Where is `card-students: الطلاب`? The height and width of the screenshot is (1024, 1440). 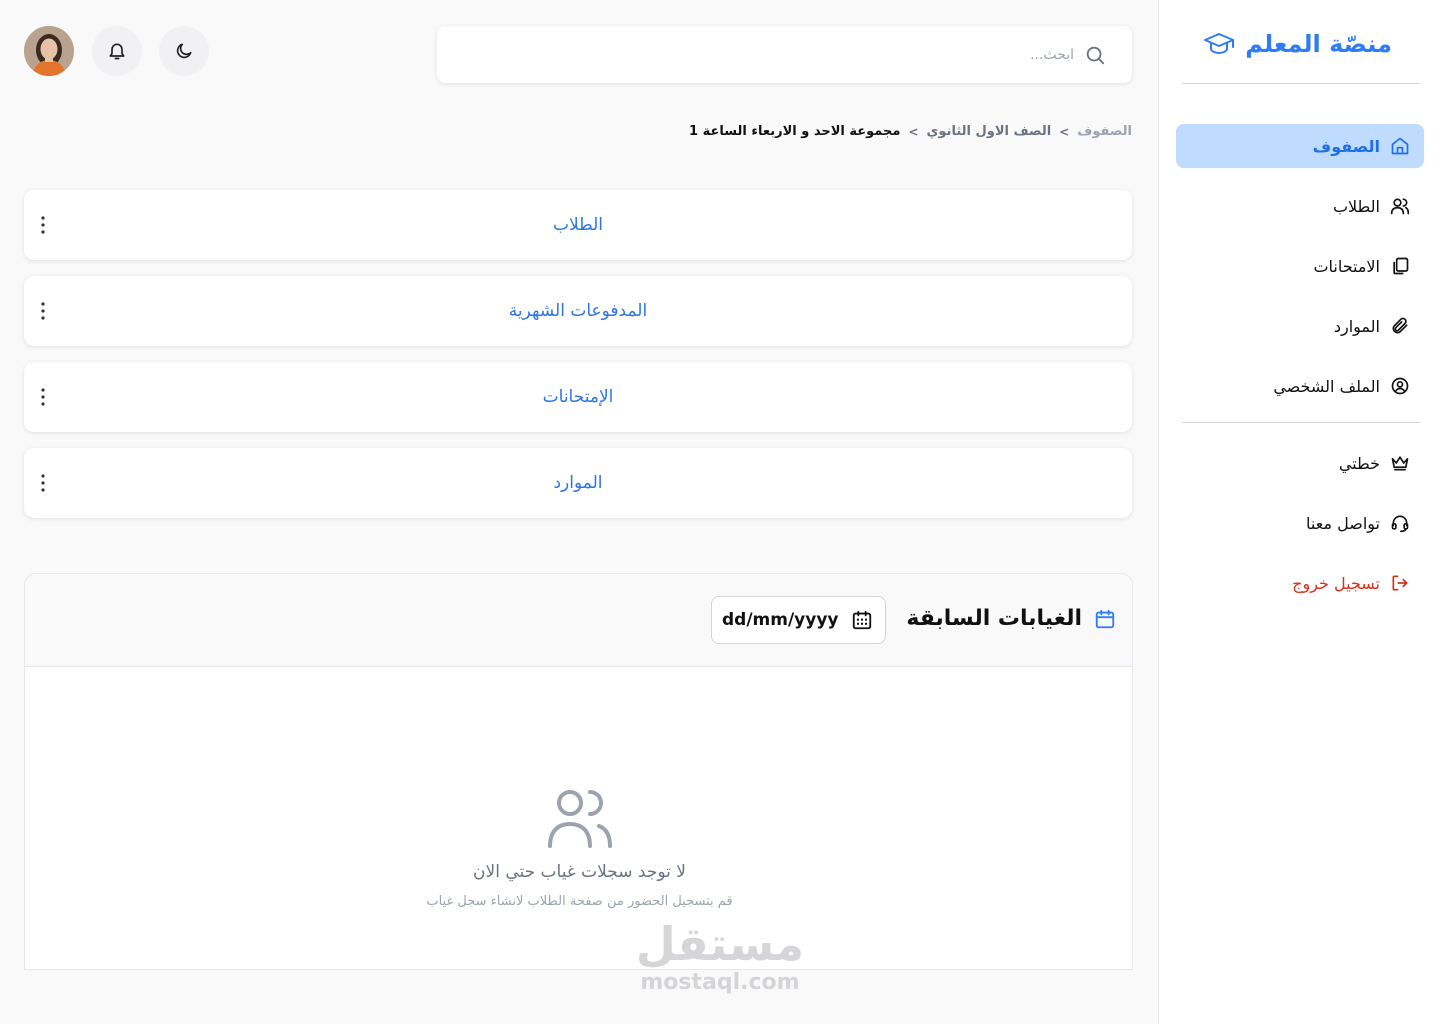 card-students: الطلاب is located at coordinates (578, 225).